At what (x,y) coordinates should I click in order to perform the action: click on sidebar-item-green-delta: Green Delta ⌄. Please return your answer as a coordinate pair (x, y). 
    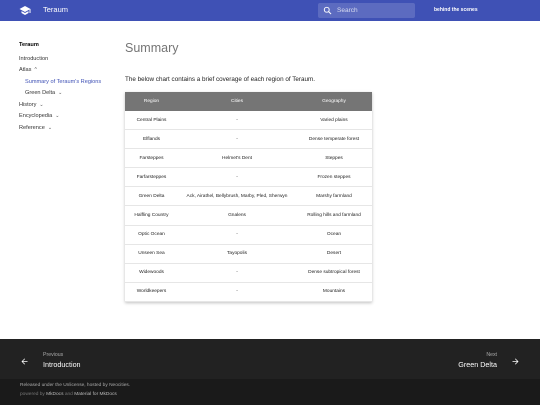
    Looking at the image, I should click on (69, 94).